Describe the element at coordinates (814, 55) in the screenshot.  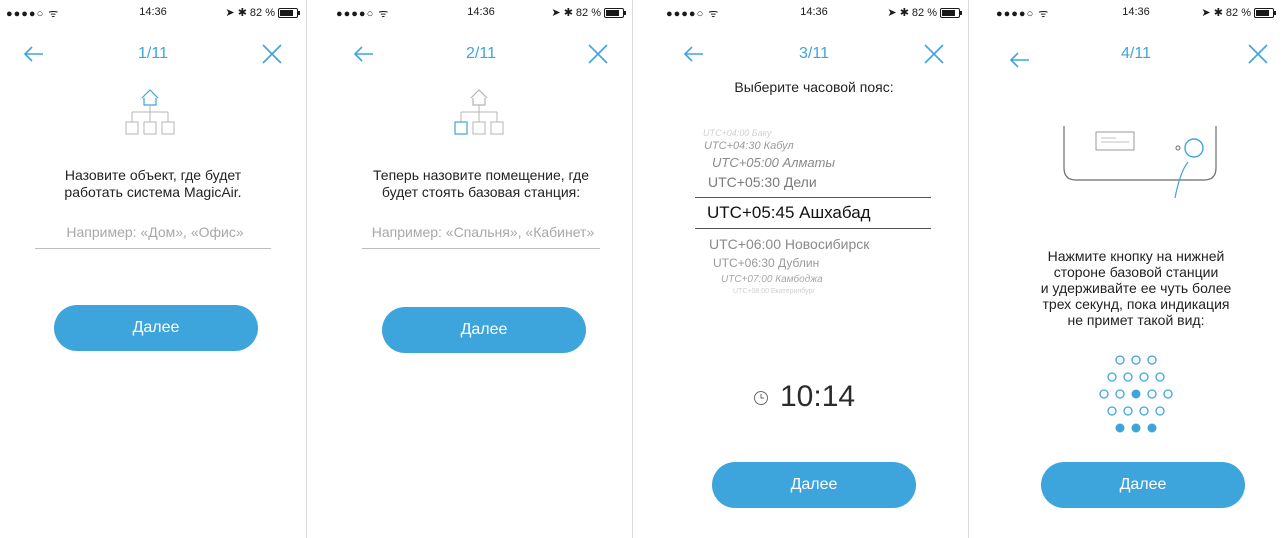
I see `nav-bar: 3/11` at that location.